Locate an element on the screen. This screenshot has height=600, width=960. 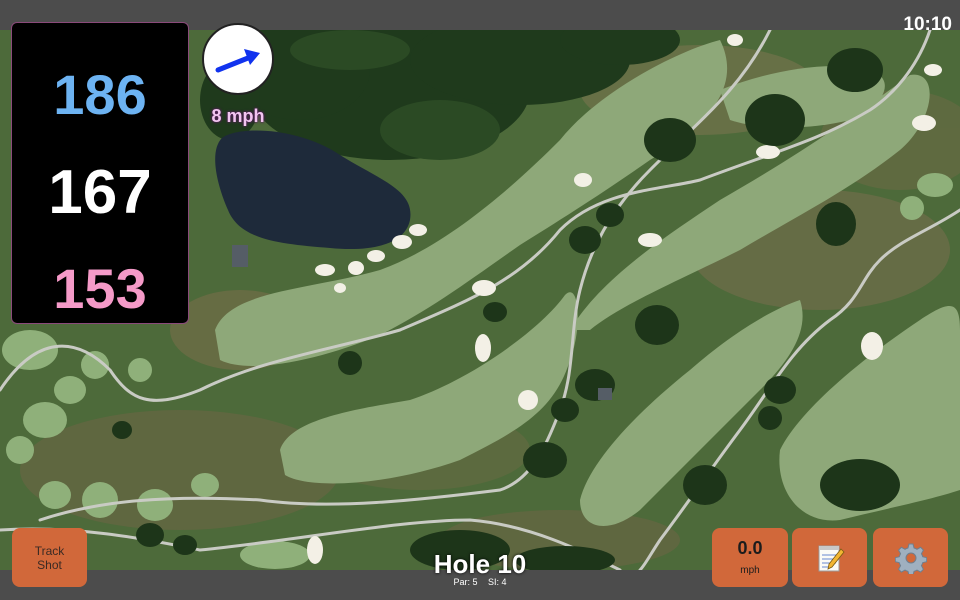
notes-button is located at coordinates (829, 557).